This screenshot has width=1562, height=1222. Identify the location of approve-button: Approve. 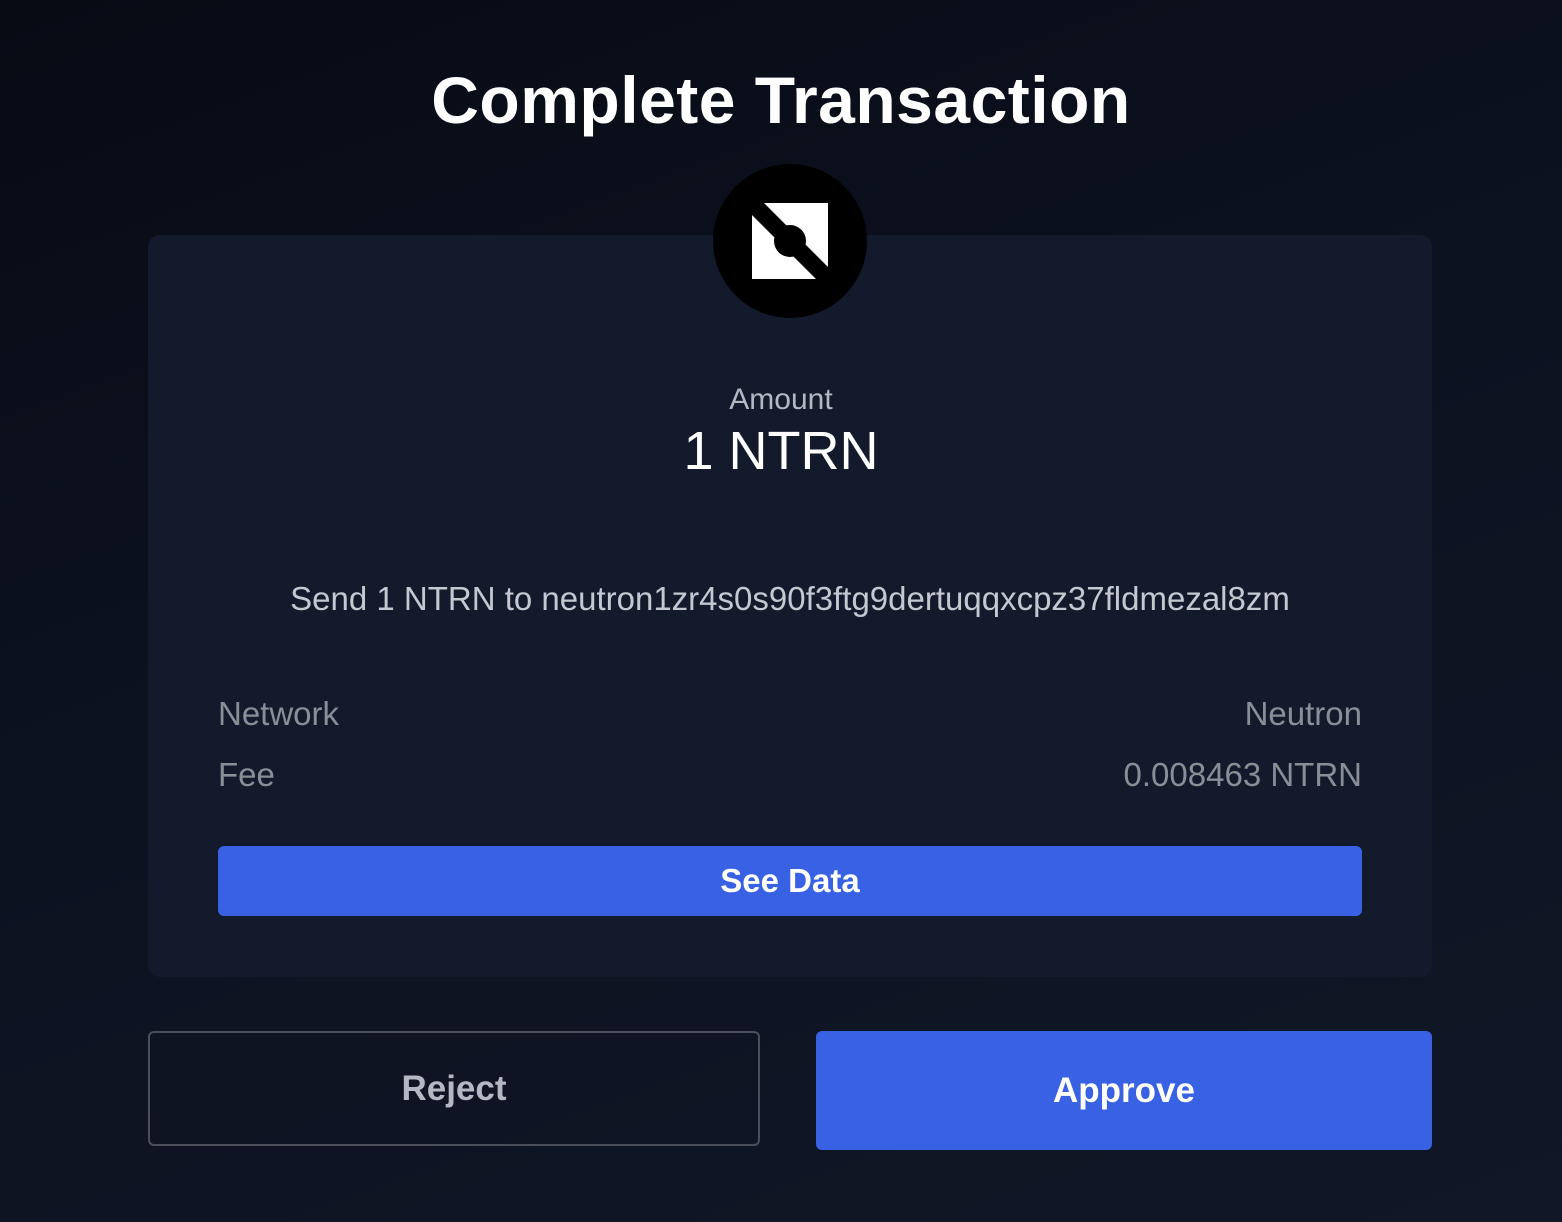
(1124, 1090).